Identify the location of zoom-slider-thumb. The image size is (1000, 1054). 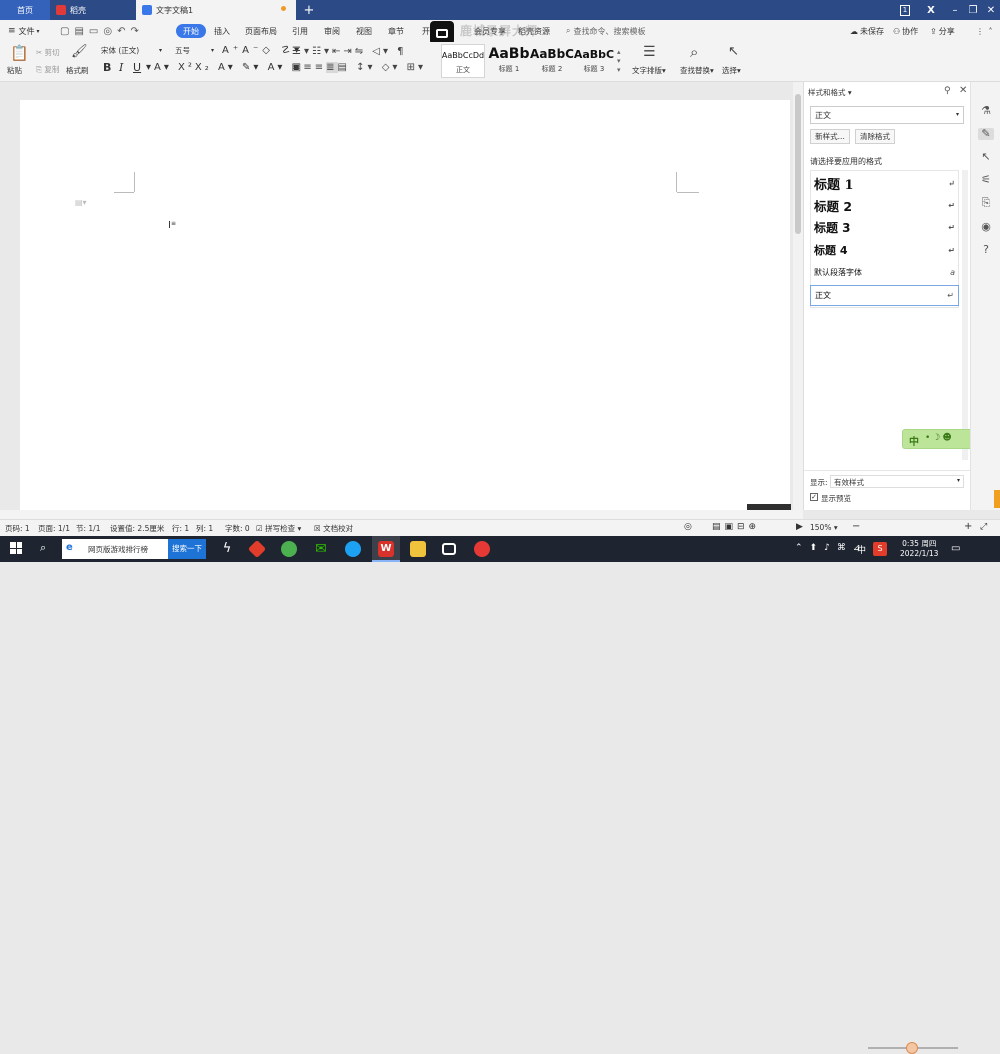
(912, 1048).